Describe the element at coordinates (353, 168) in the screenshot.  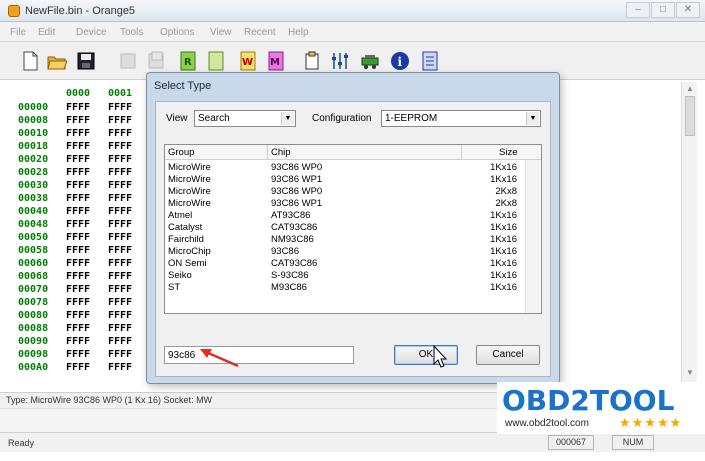
I see `list-item: MicroWire 93C86 WP0 1Kx16` at that location.